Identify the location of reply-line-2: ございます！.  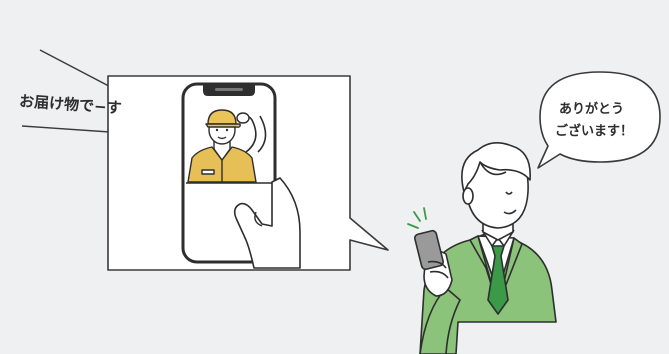
(594, 131).